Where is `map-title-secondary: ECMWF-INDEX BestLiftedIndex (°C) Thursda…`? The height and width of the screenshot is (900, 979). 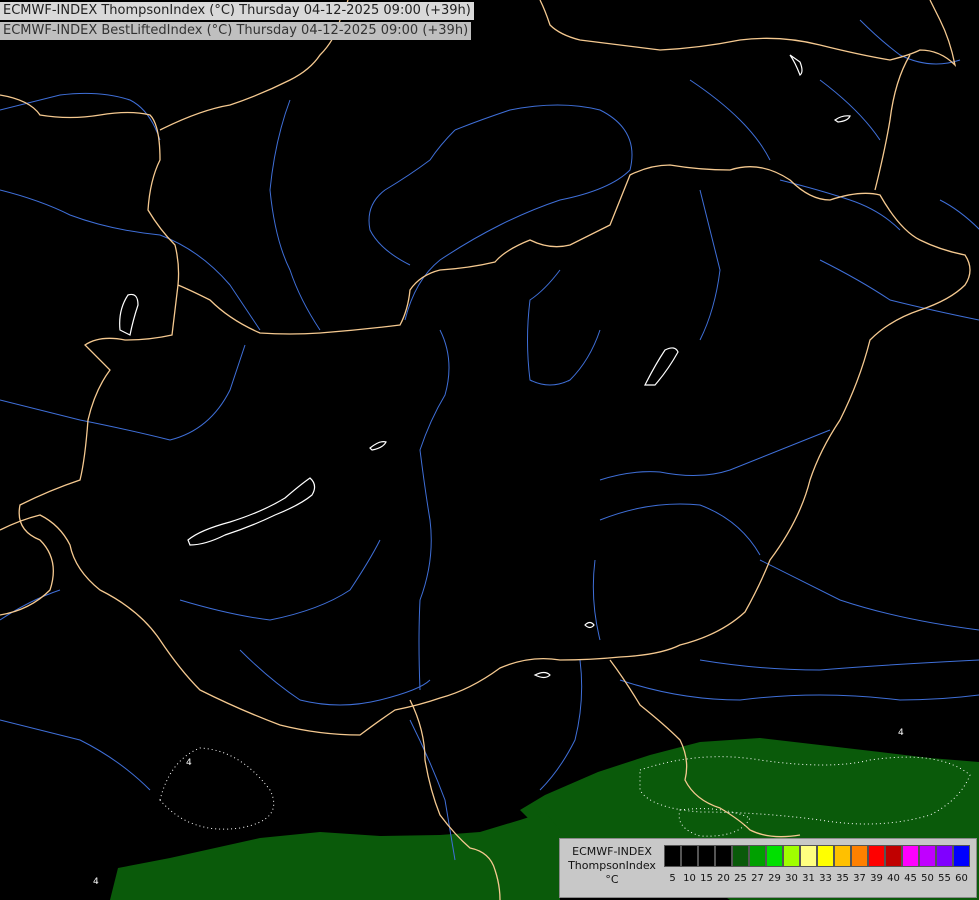 map-title-secondary: ECMWF-INDEX BestLiftedIndex (°C) Thursda… is located at coordinates (236, 31).